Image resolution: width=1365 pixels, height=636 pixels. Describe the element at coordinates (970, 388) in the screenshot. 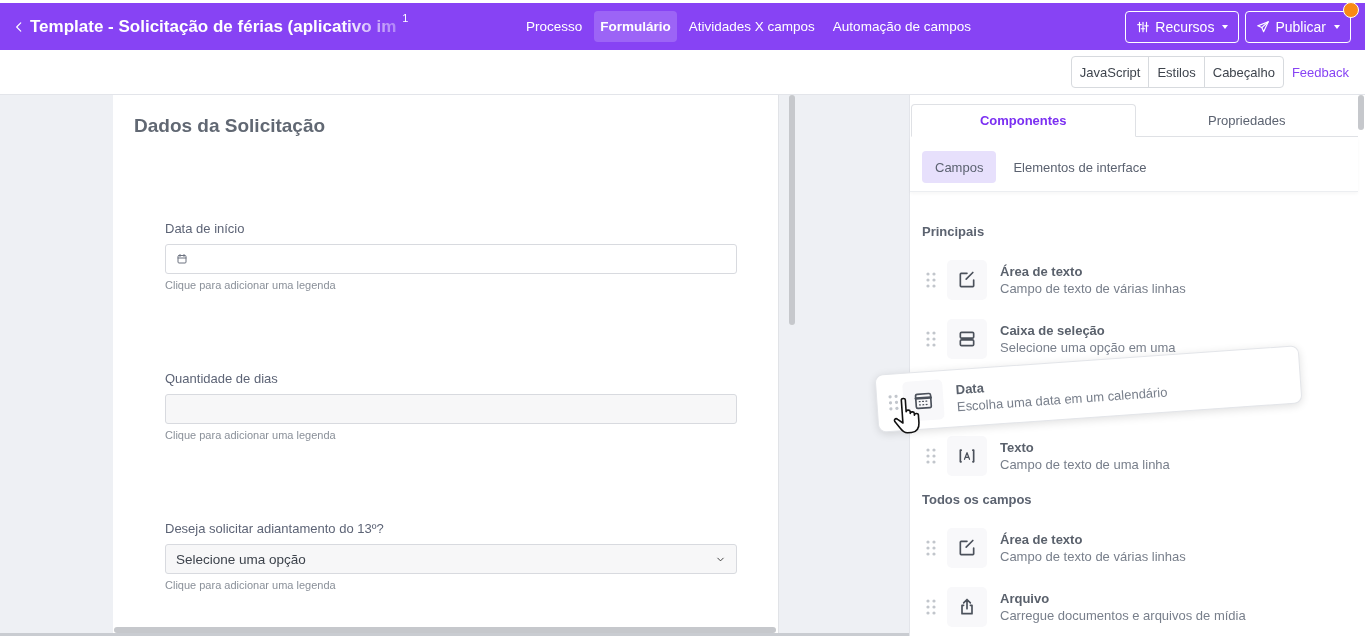

I see `component-title: Data` at that location.